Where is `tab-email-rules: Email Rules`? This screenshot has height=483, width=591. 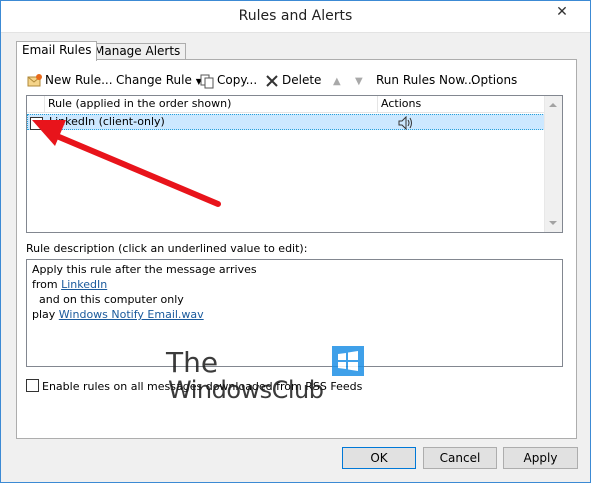
tab-email-rules: Email Rules is located at coordinates (57, 51).